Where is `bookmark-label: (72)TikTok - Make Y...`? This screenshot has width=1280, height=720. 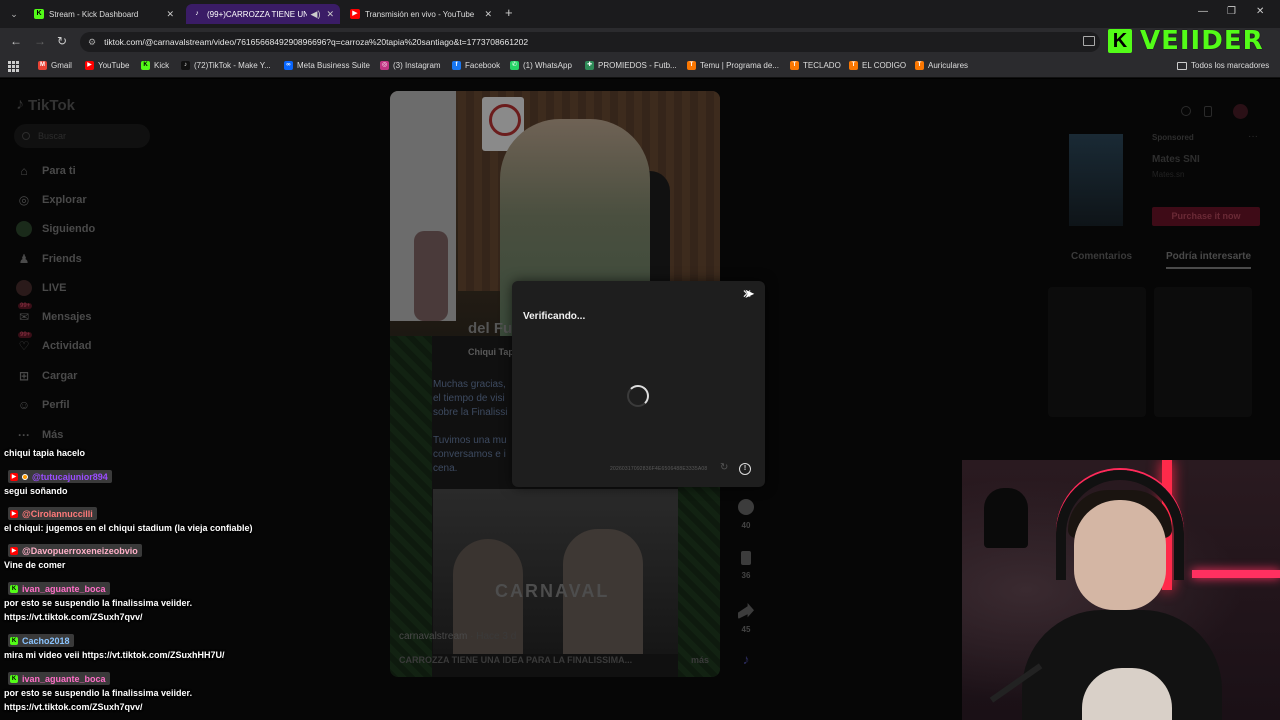
bookmark-label: (72)TikTok - Make Y... is located at coordinates (232, 65).